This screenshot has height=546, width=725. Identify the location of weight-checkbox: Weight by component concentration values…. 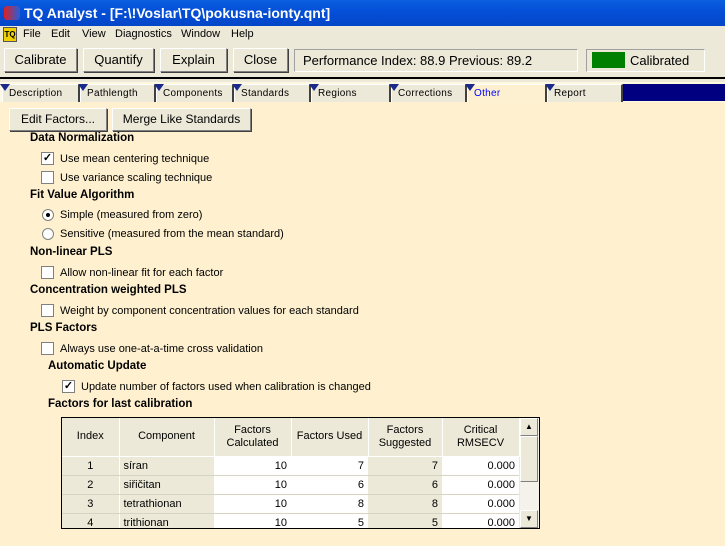
(200, 310).